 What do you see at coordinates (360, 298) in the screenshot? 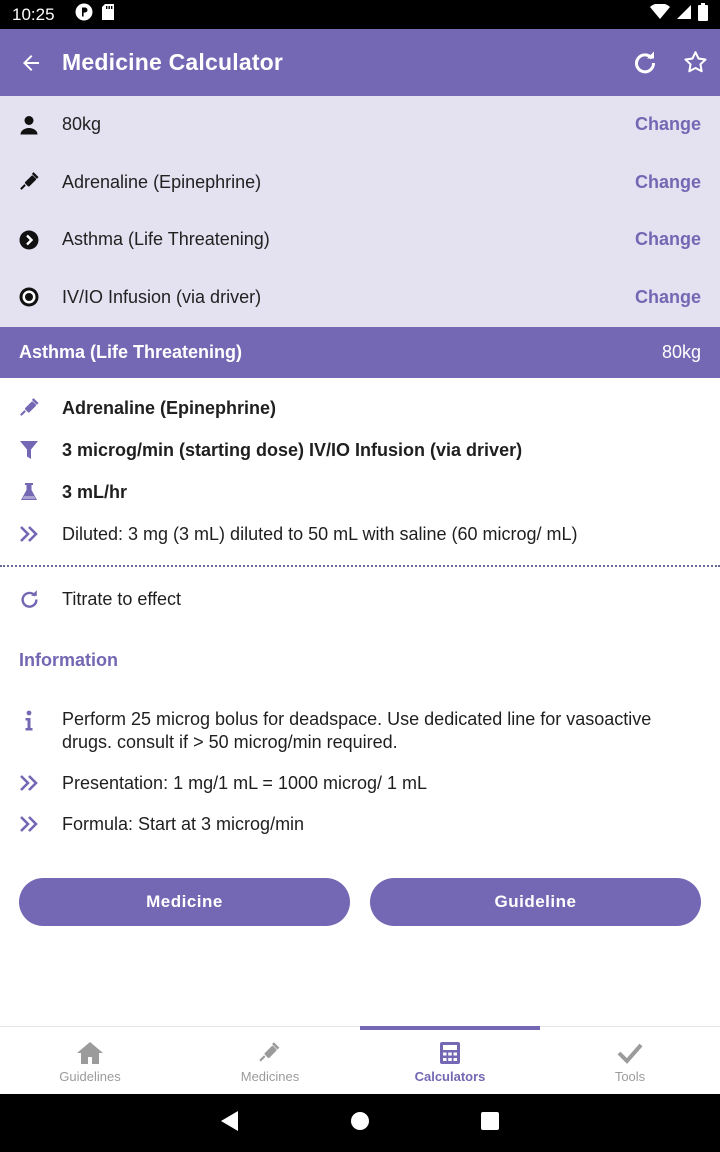
I see `route-selector-row: IV/IO Infusion (via driver) Change` at bounding box center [360, 298].